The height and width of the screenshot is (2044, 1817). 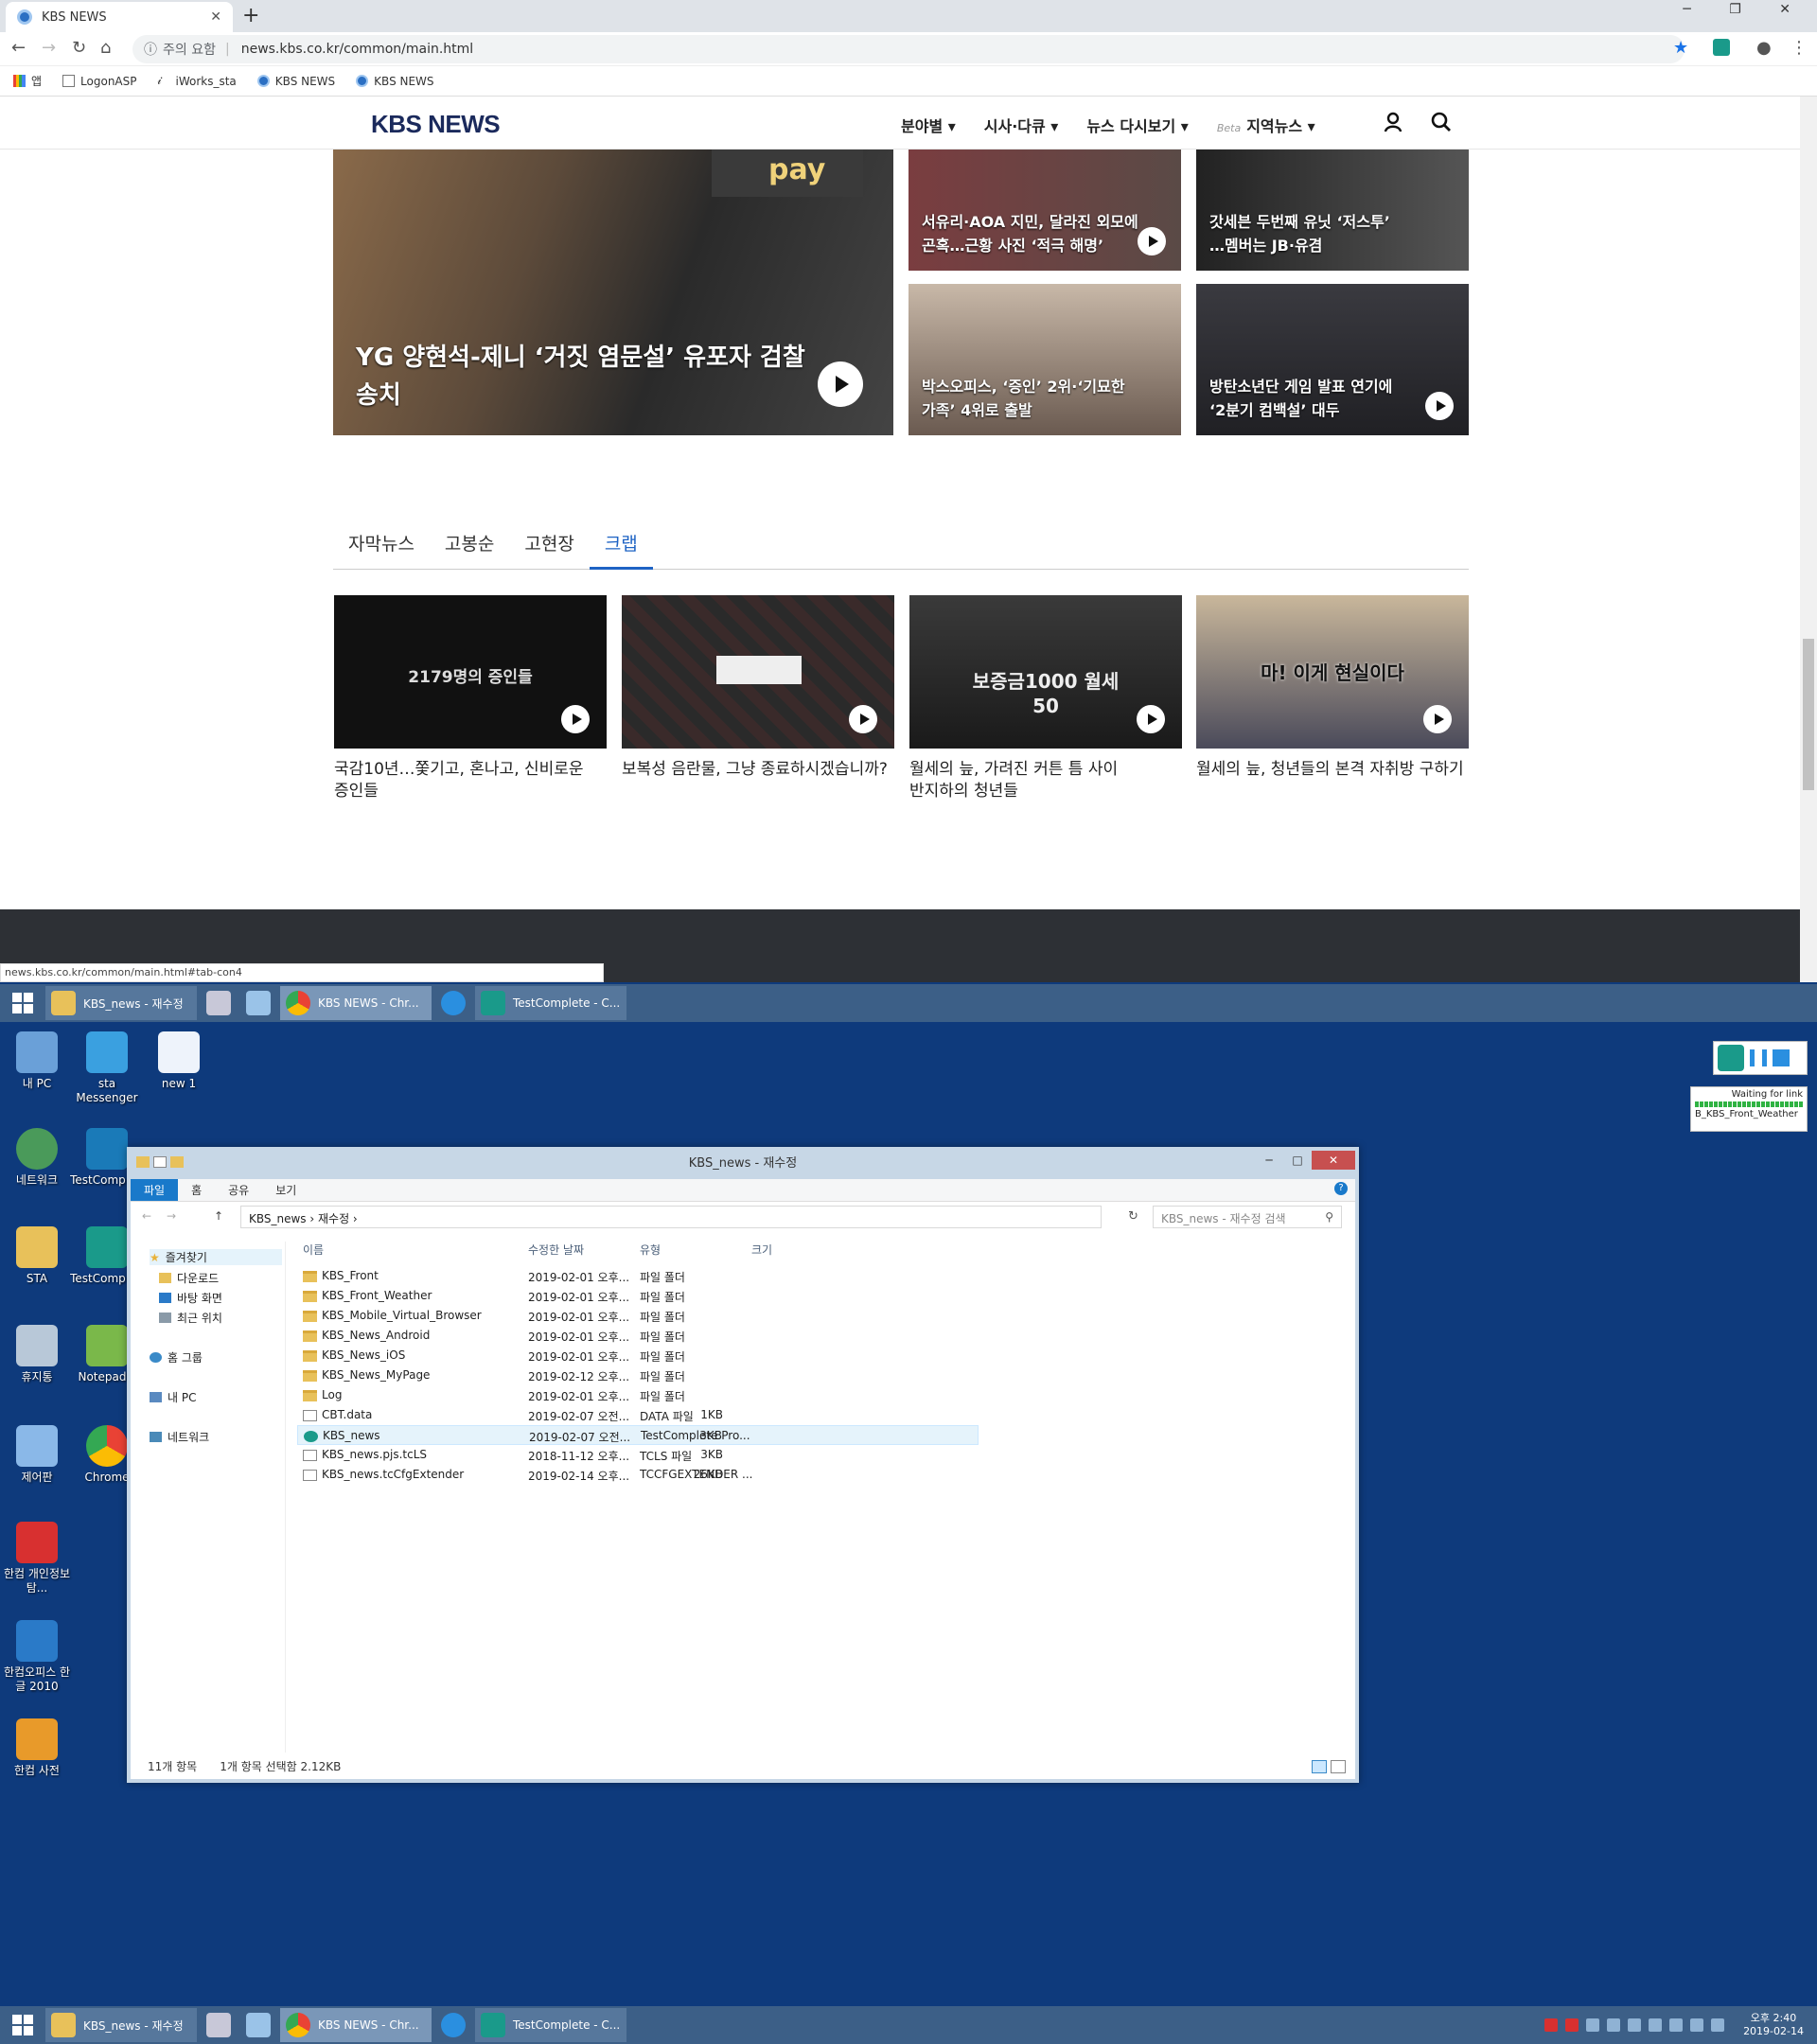 What do you see at coordinates (1133, 1216) in the screenshot?
I see `refresh-icon: ↻` at bounding box center [1133, 1216].